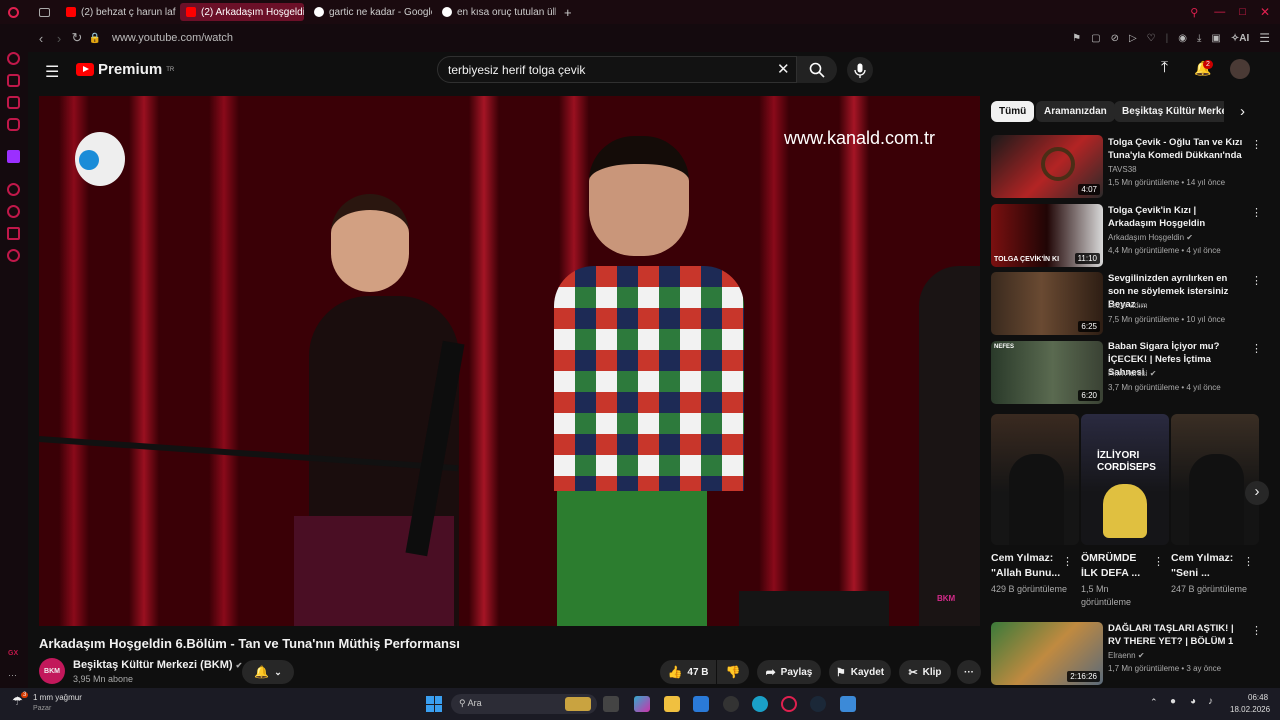  I want to click on search-button, so click(817, 69).